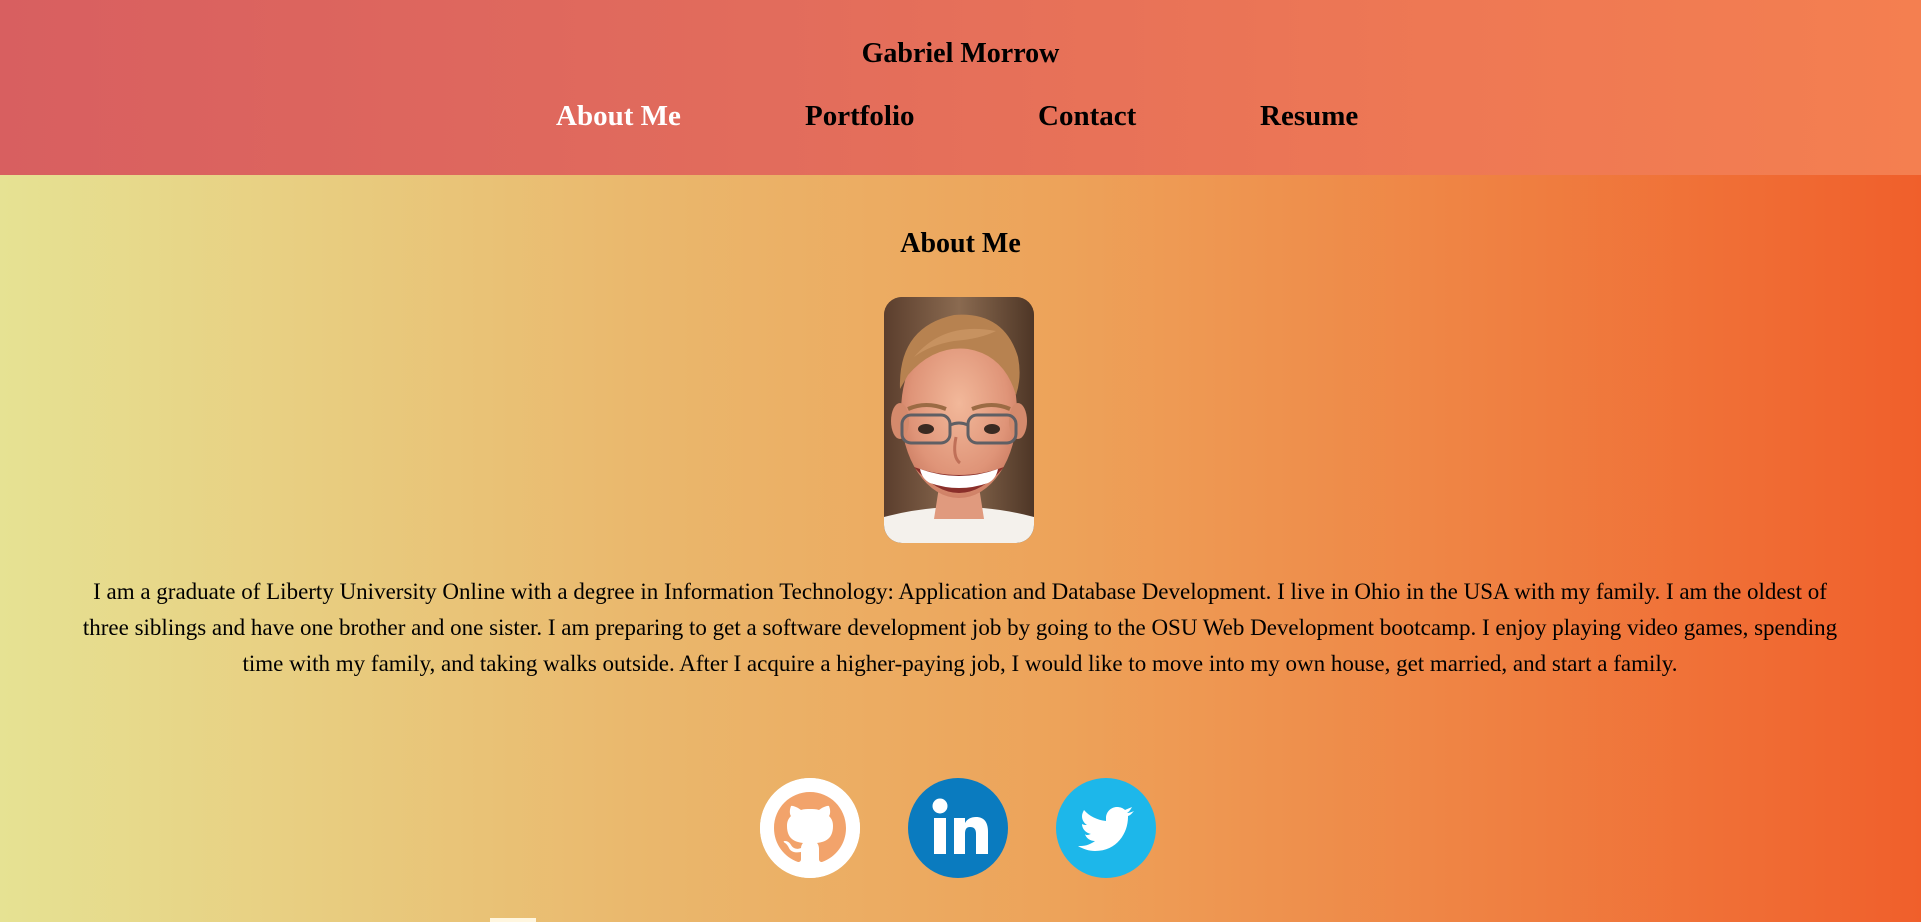  I want to click on profile-photo-illustration, so click(959, 420).